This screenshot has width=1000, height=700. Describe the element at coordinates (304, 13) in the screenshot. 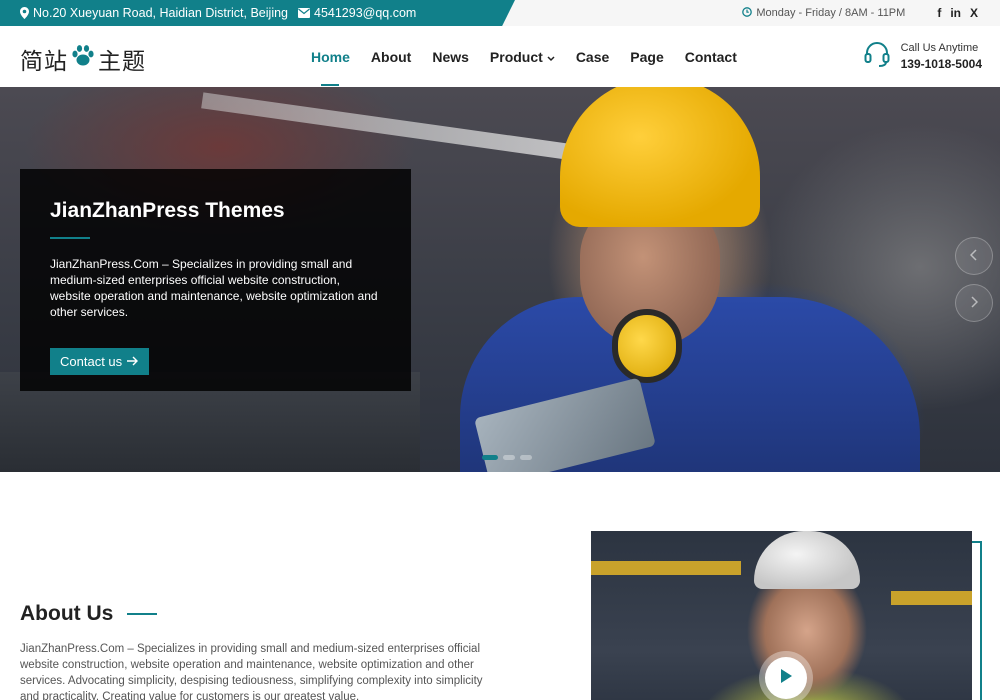

I see `envelope-icon` at that location.